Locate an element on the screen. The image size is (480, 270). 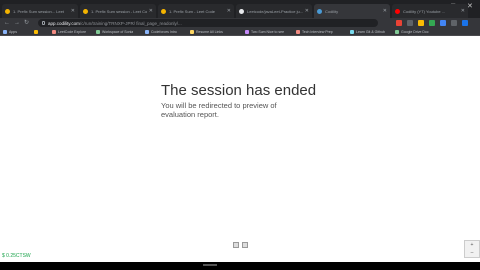
bookmark-item: Google Drive Doc is located at coordinates (412, 32).